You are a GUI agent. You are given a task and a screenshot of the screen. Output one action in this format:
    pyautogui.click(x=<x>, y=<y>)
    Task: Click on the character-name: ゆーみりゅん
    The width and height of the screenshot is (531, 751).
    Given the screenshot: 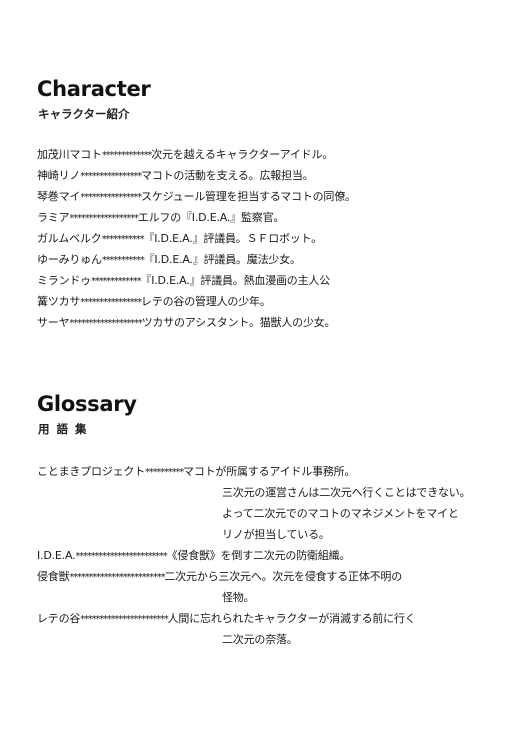 What is the action you would take?
    pyautogui.click(x=69, y=259)
    